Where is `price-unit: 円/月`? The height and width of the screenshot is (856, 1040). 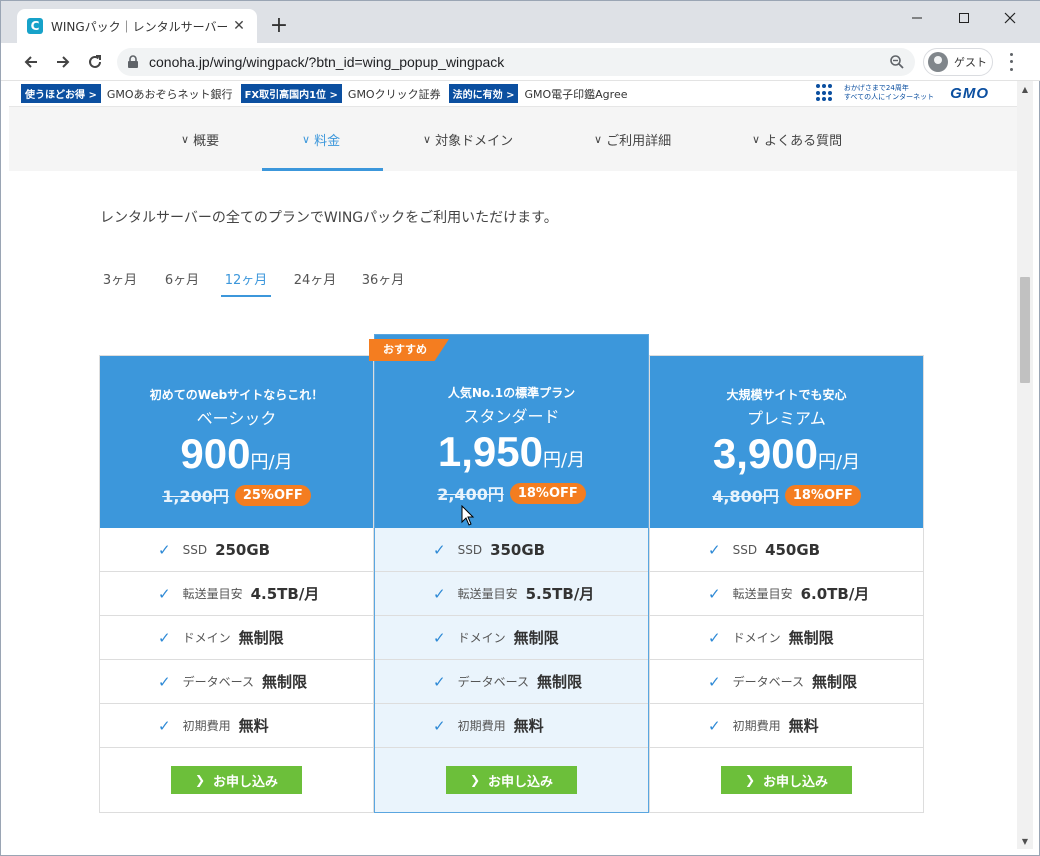 price-unit: 円/月 is located at coordinates (839, 462).